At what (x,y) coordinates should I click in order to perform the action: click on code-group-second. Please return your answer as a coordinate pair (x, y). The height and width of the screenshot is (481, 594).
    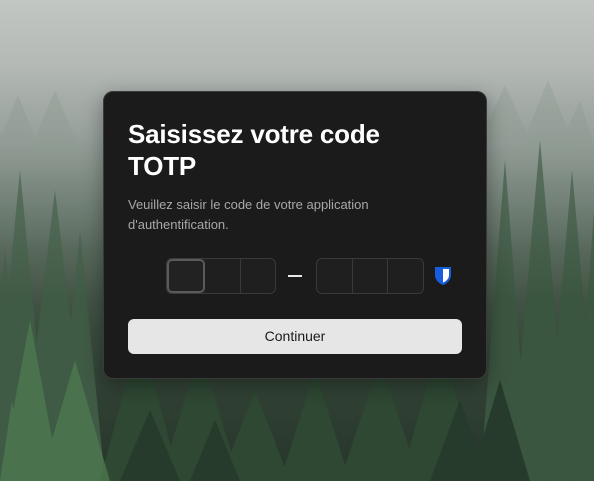
    Looking at the image, I should click on (370, 276).